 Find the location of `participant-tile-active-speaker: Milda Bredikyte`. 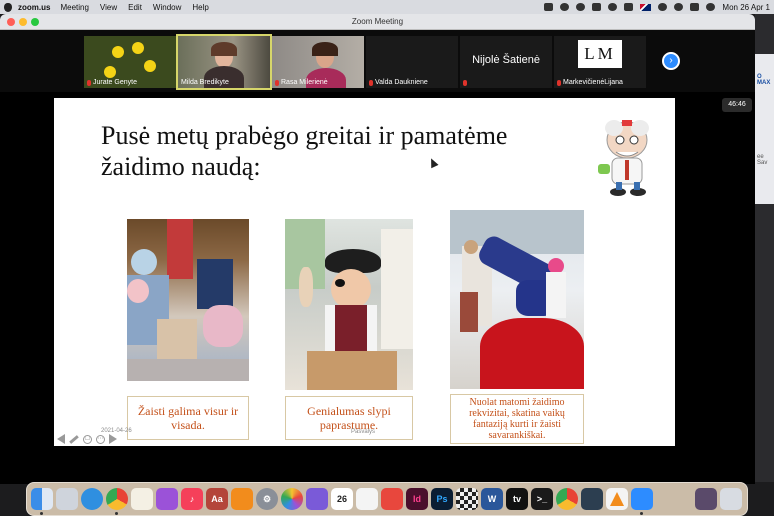

participant-tile-active-speaker: Milda Bredikyte is located at coordinates (224, 62).